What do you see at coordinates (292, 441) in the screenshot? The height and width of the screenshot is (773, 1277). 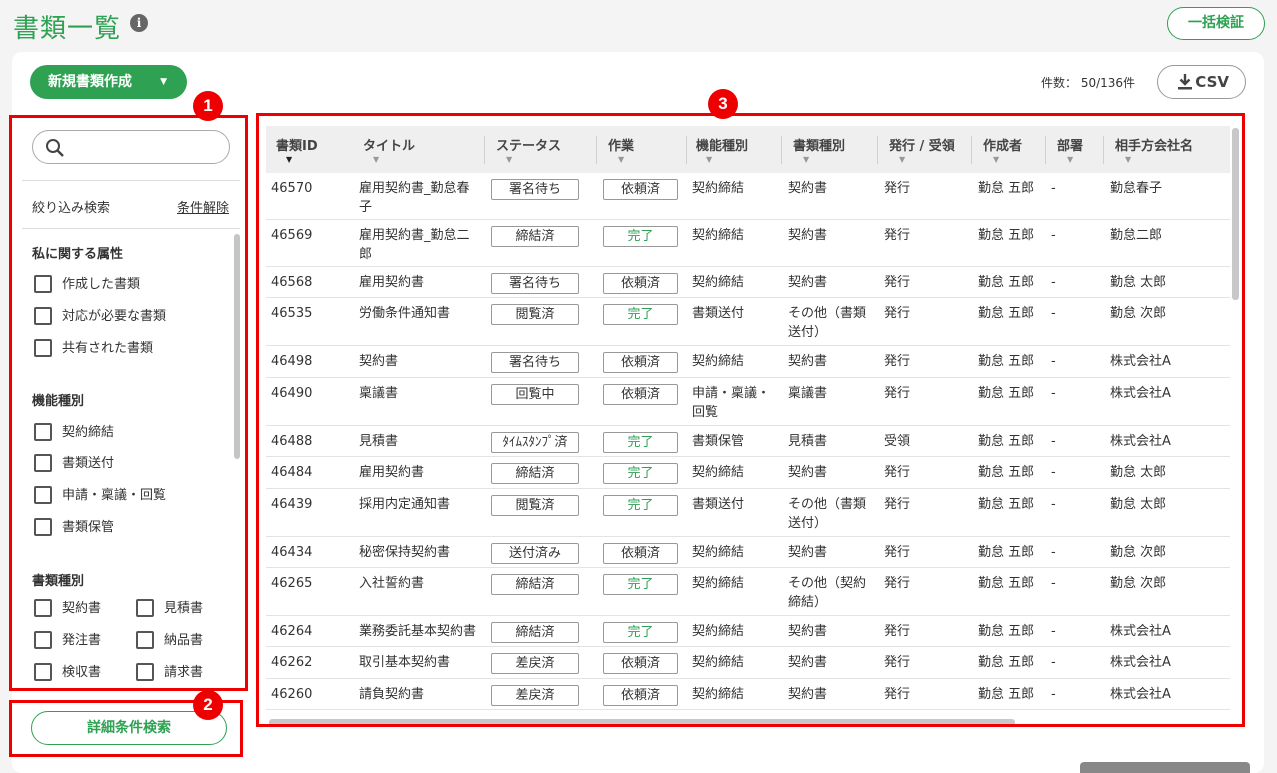 I see `cell-id: 46488` at bounding box center [292, 441].